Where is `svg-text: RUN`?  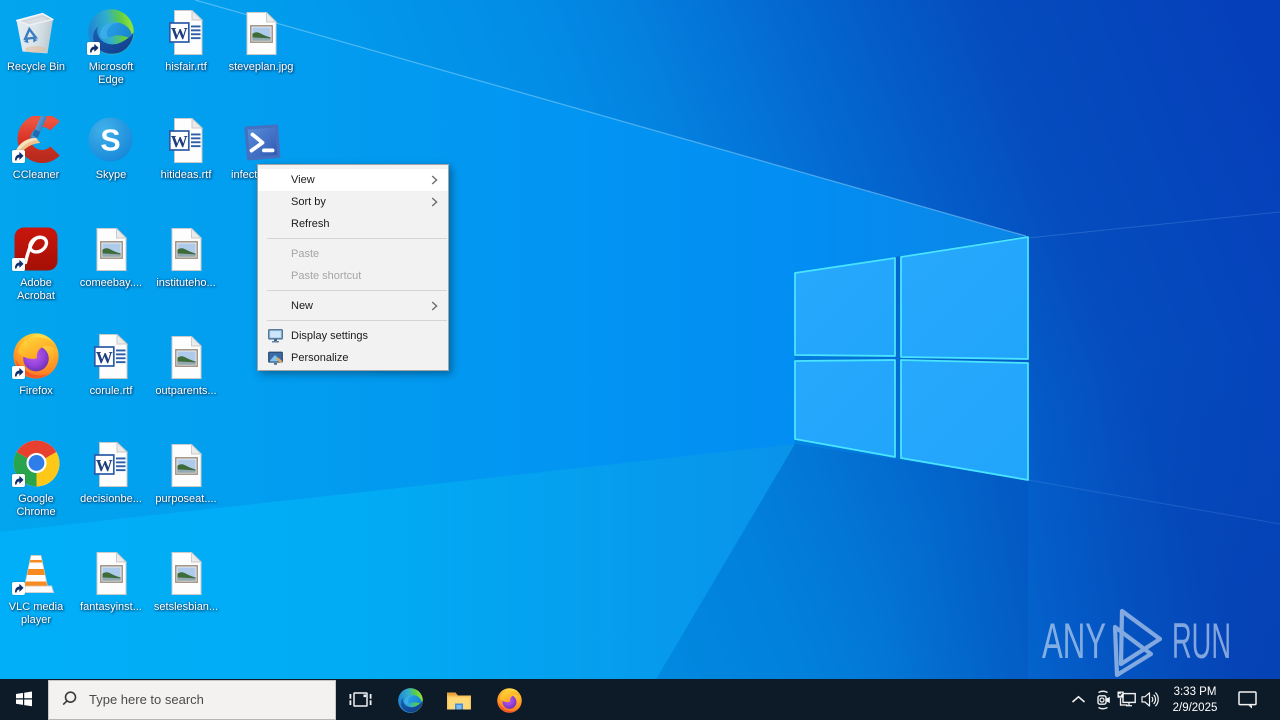 svg-text: RUN is located at coordinates (1201, 641).